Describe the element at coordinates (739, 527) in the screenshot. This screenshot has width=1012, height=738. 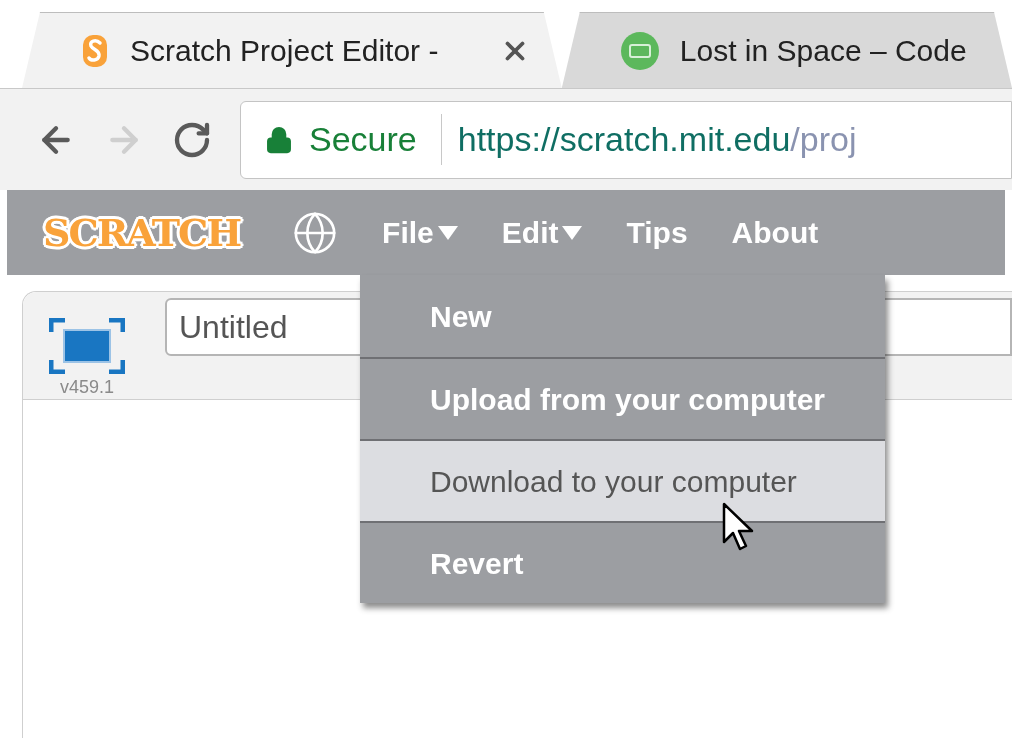
I see `cursor-icon` at that location.